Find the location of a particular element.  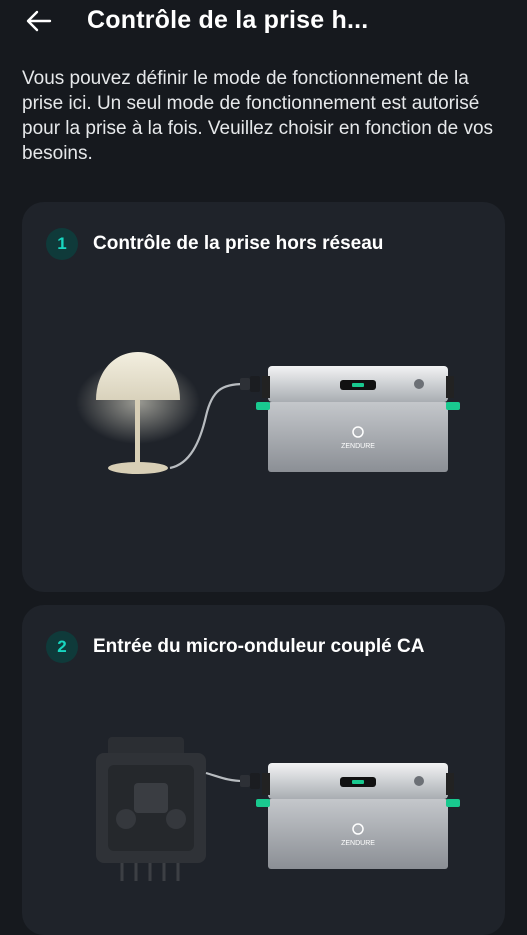

microinverter-icon is located at coordinates (151, 809).